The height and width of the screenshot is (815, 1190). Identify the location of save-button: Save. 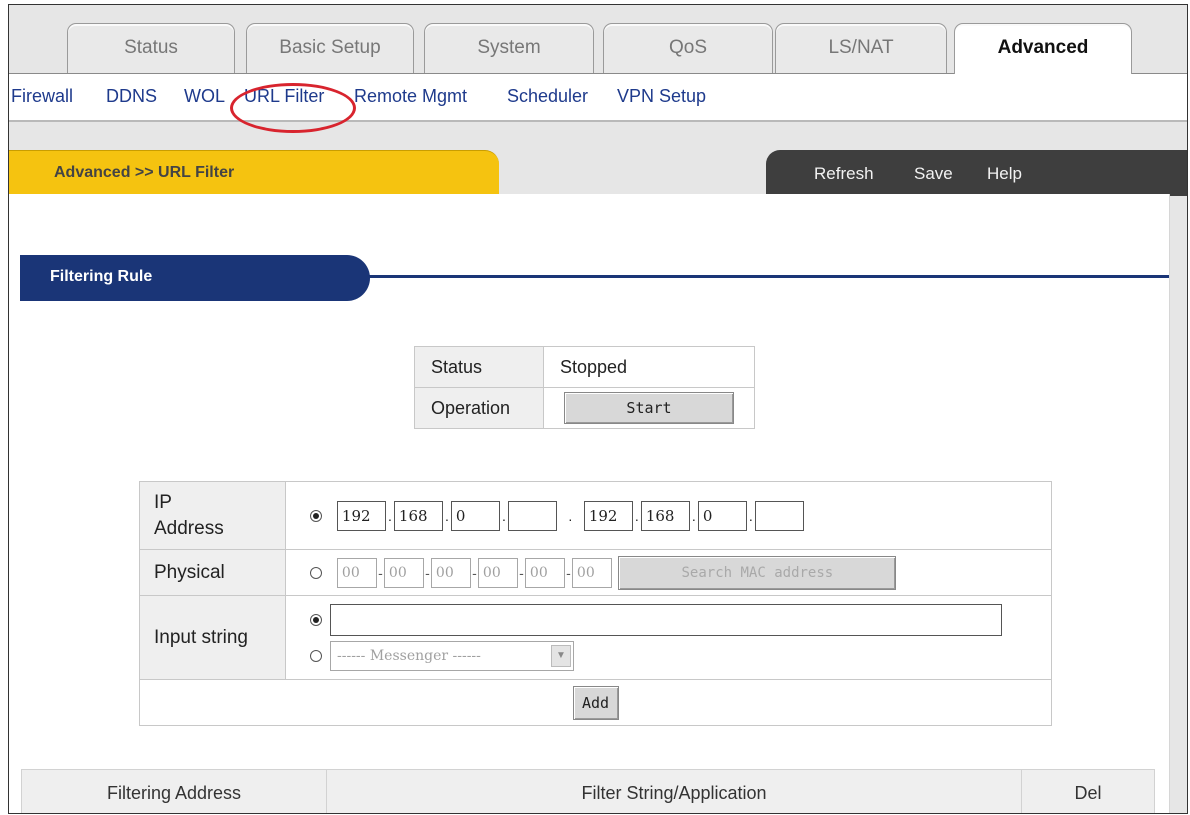
(933, 174).